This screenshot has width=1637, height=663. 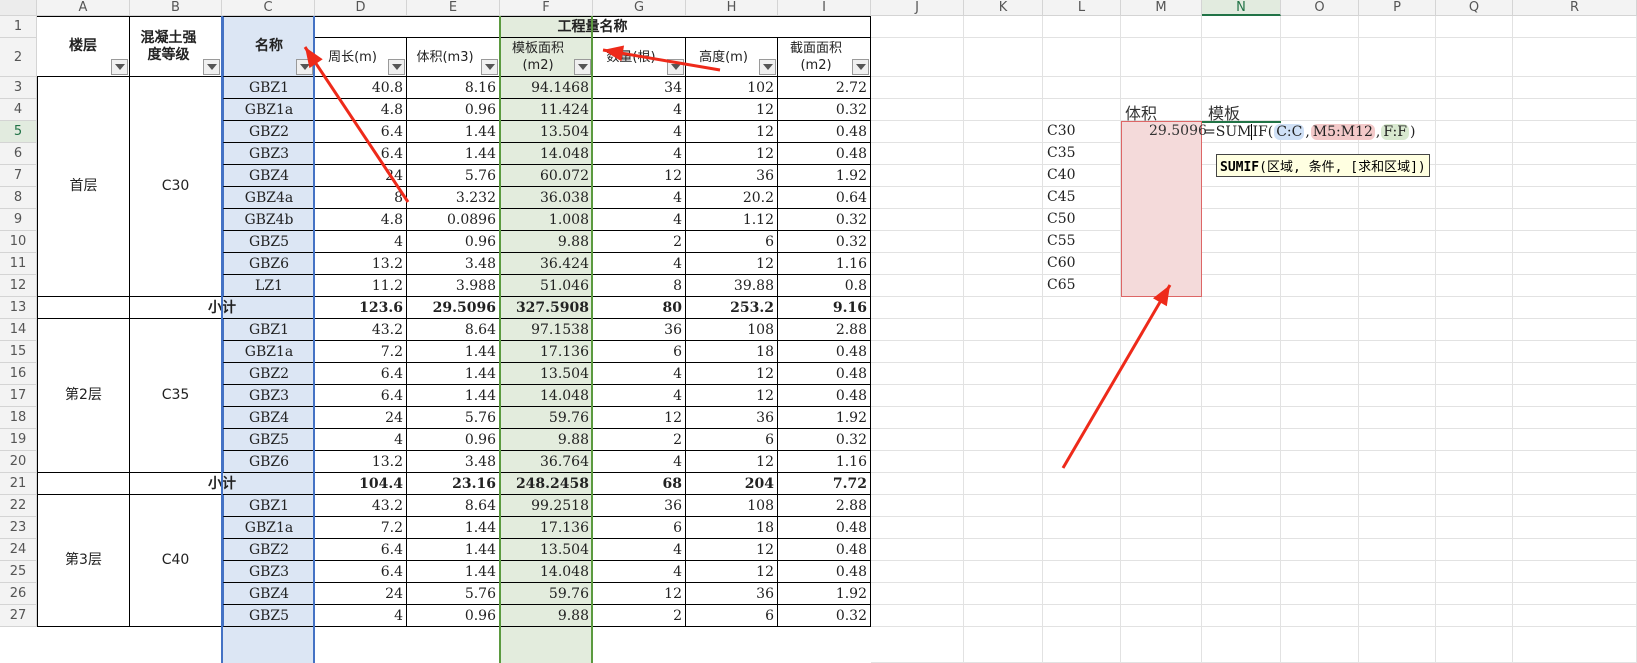 I want to click on row-header-8: 8, so click(x=18, y=198).